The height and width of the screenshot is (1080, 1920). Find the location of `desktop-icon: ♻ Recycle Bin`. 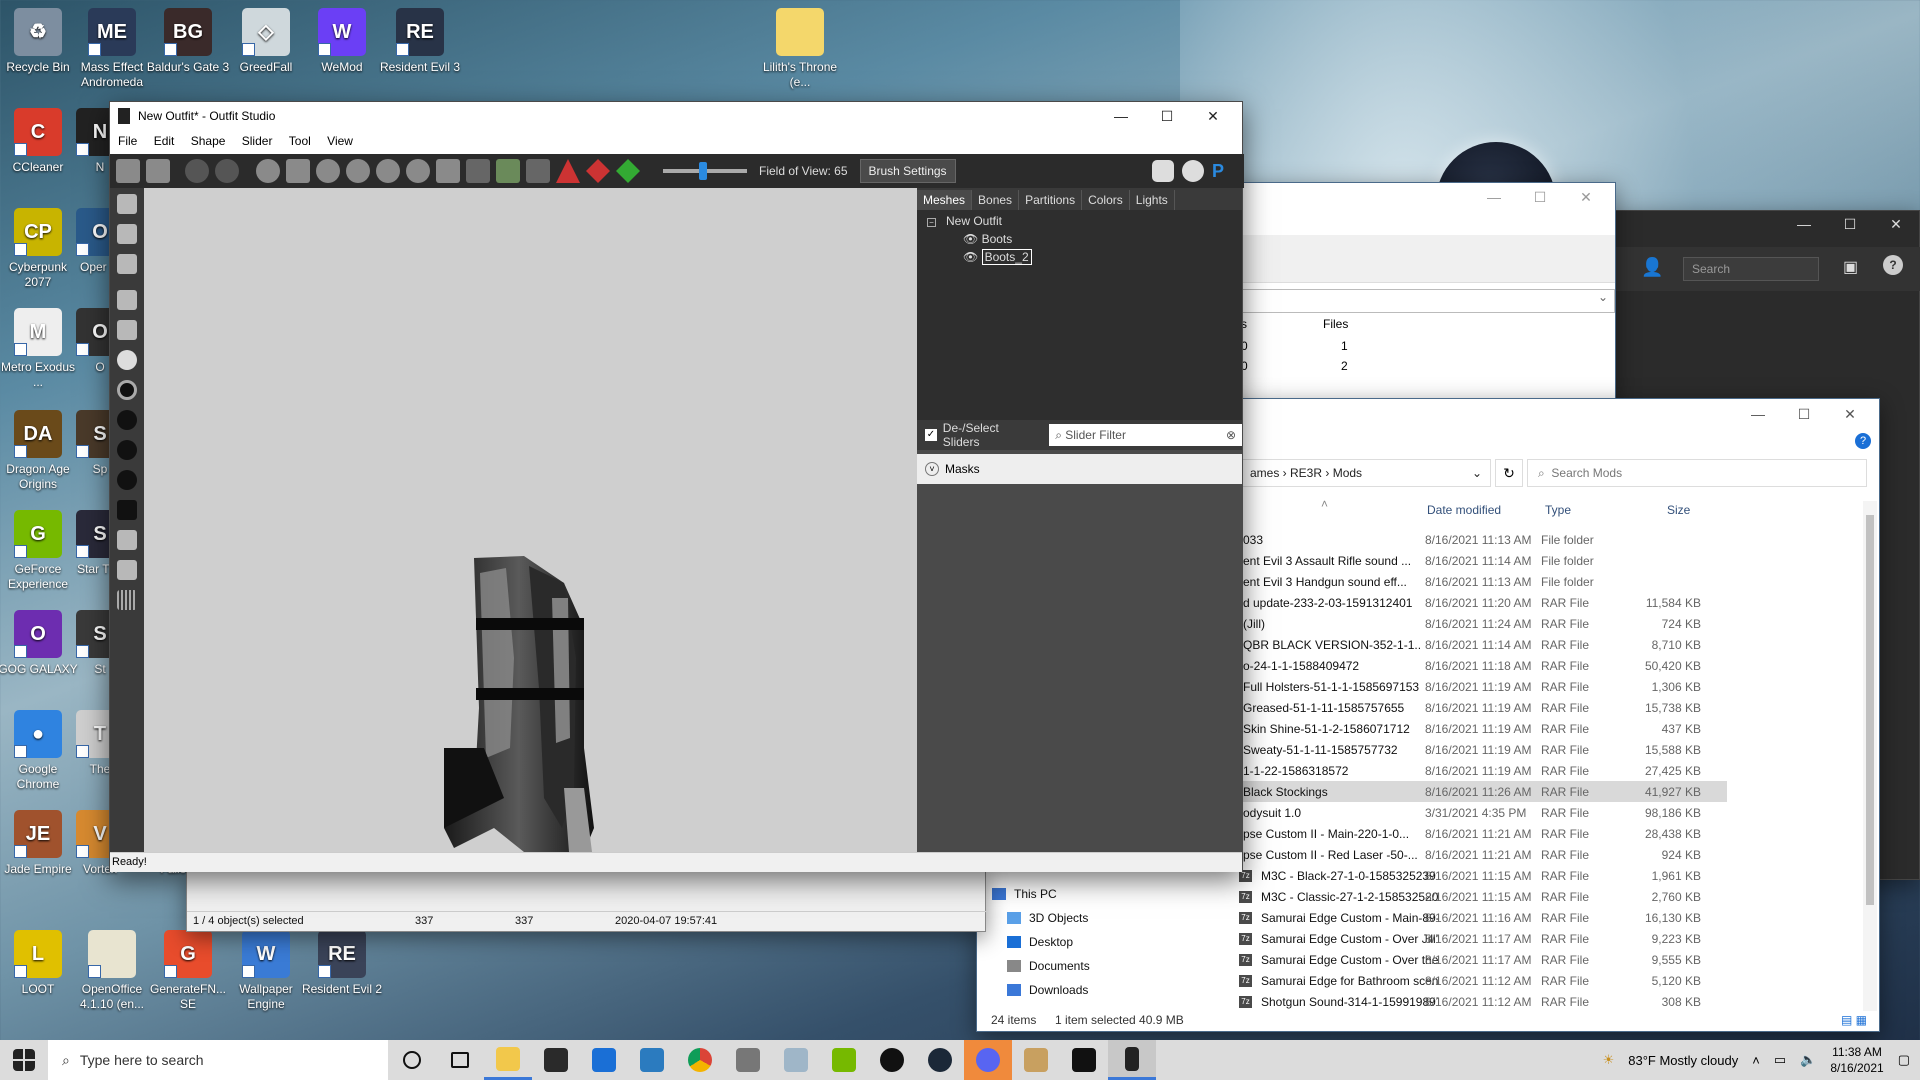

desktop-icon: ♻ Recycle Bin is located at coordinates (40, 41).